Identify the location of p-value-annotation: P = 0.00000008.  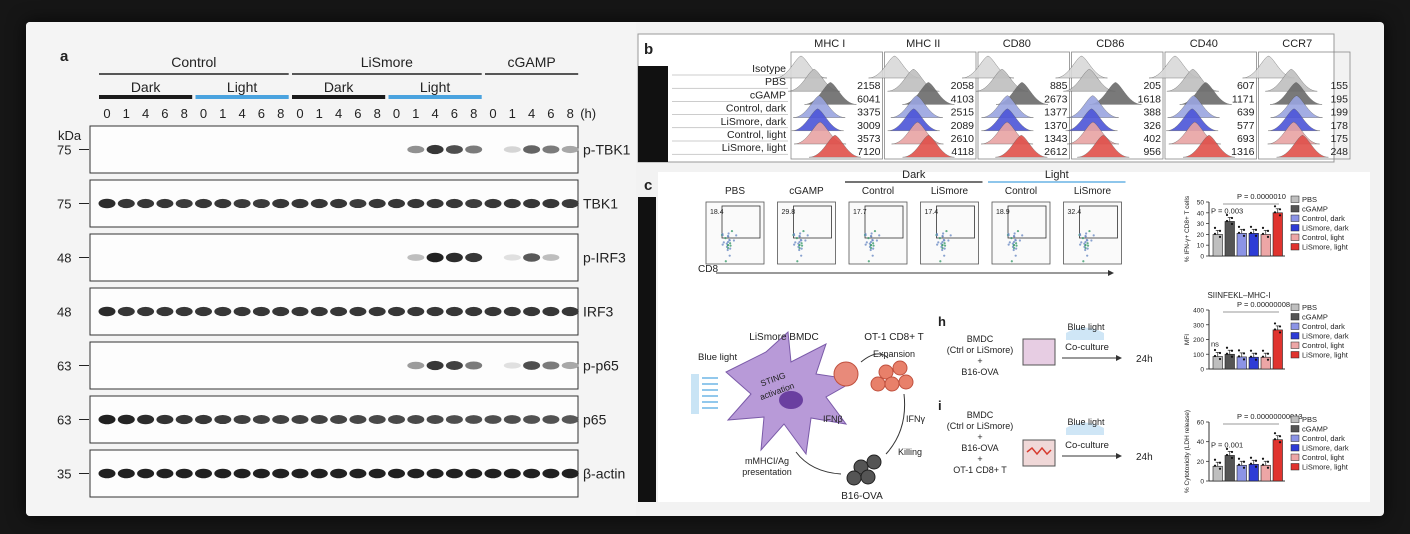
(1263, 304).